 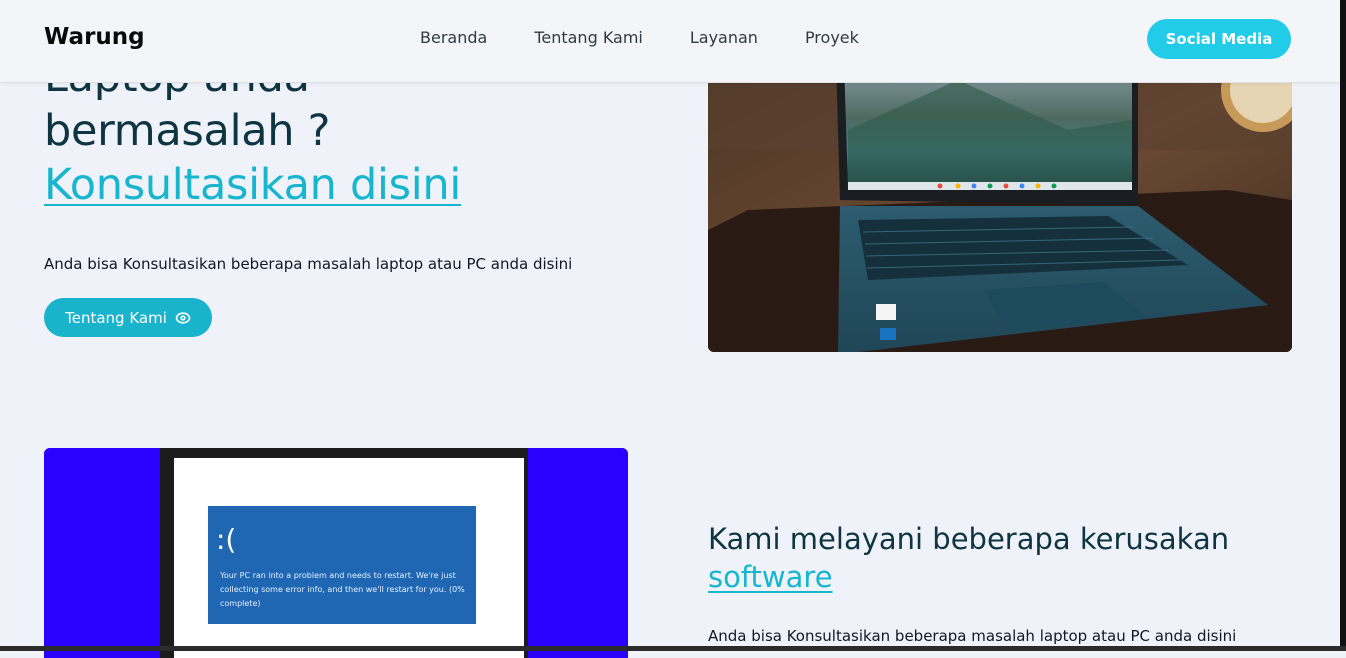 What do you see at coordinates (94, 37) in the screenshot?
I see `brand-logo: Warung` at bounding box center [94, 37].